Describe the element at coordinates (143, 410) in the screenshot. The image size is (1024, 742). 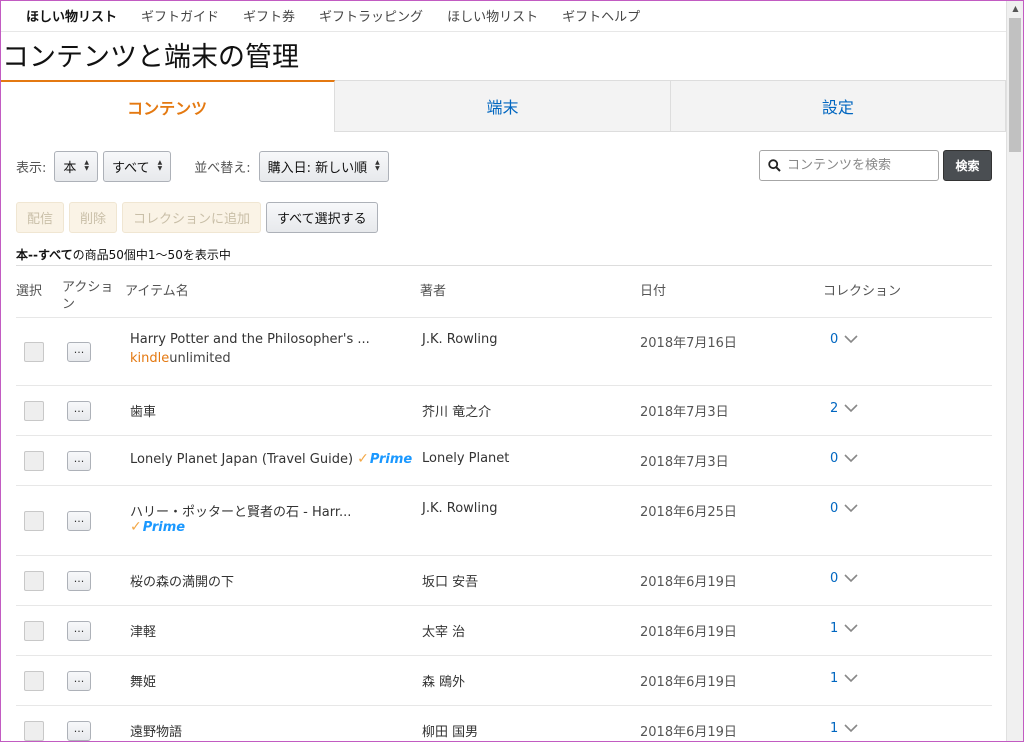
I see `item-title: 歯車` at that location.